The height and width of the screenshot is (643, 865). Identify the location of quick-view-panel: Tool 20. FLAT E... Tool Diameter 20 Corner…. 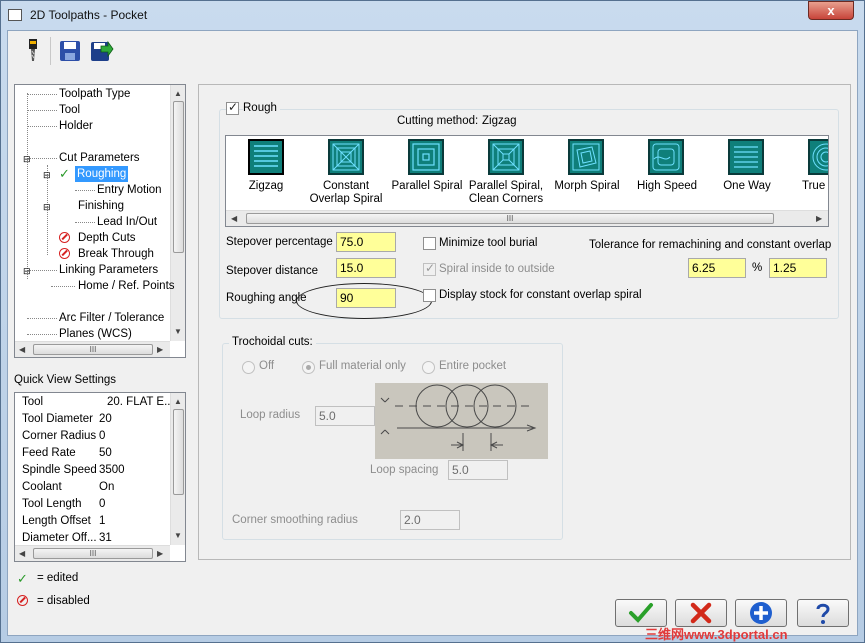
(100, 477).